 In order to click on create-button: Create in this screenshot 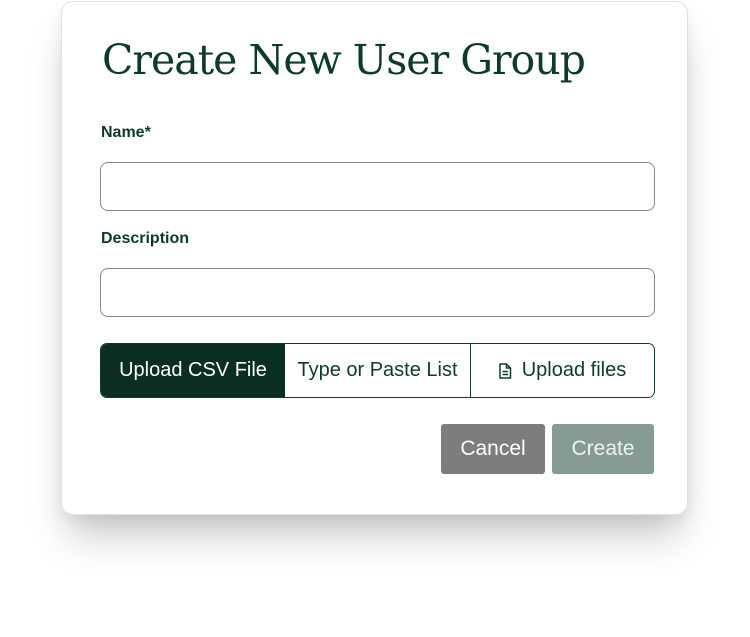, I will do `click(603, 449)`.